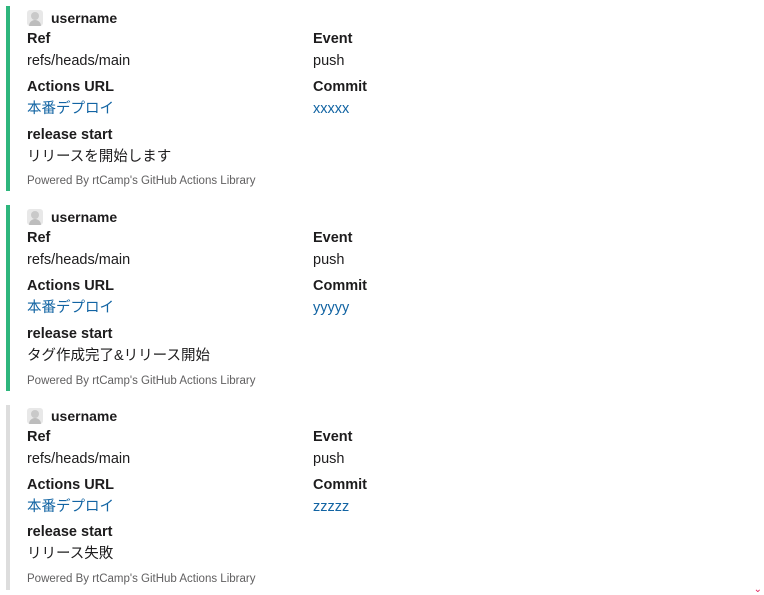 The height and width of the screenshot is (595, 764). What do you see at coordinates (340, 98) in the screenshot?
I see `field-commit: Commit xxxxx` at bounding box center [340, 98].